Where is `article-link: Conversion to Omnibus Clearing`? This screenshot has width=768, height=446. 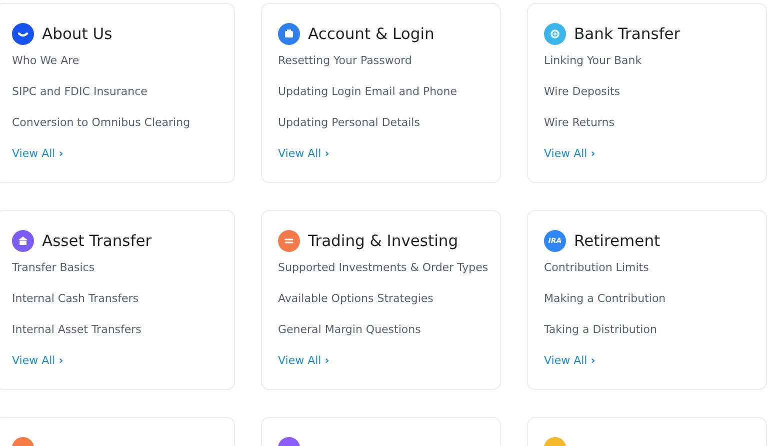 article-link: Conversion to Omnibus Clearing is located at coordinates (101, 123).